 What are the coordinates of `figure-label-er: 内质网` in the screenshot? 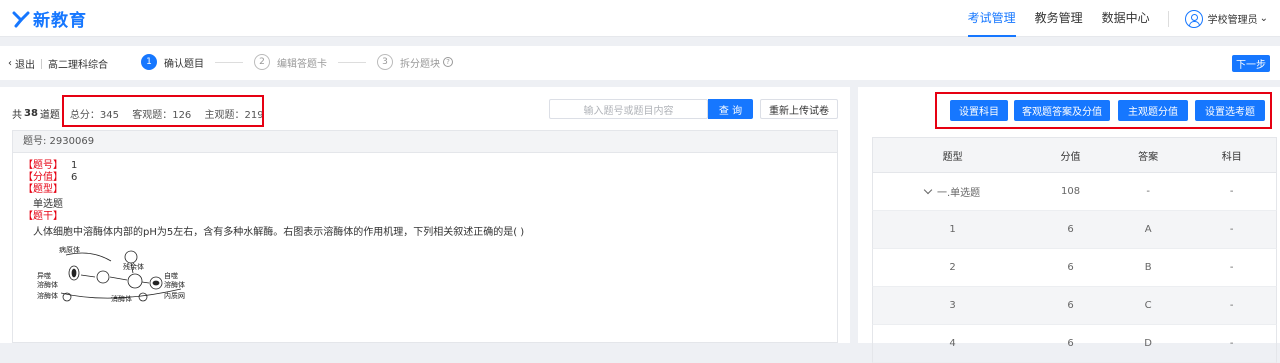 It's located at (174, 295).